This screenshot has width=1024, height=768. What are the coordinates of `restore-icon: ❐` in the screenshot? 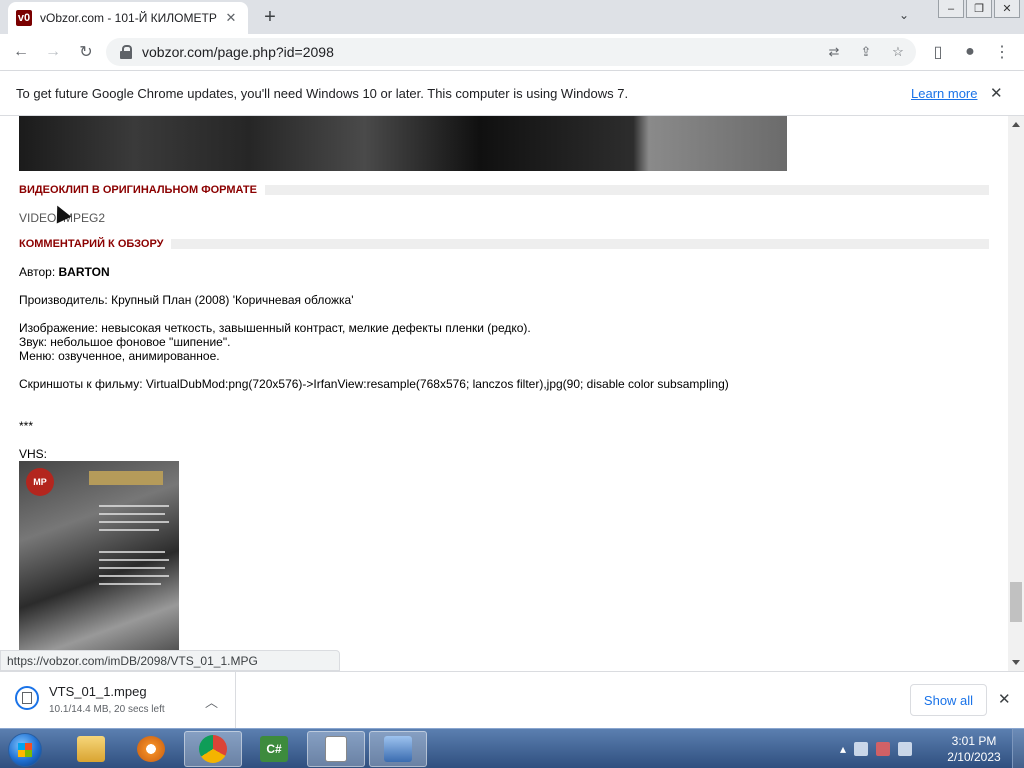 It's located at (979, 9).